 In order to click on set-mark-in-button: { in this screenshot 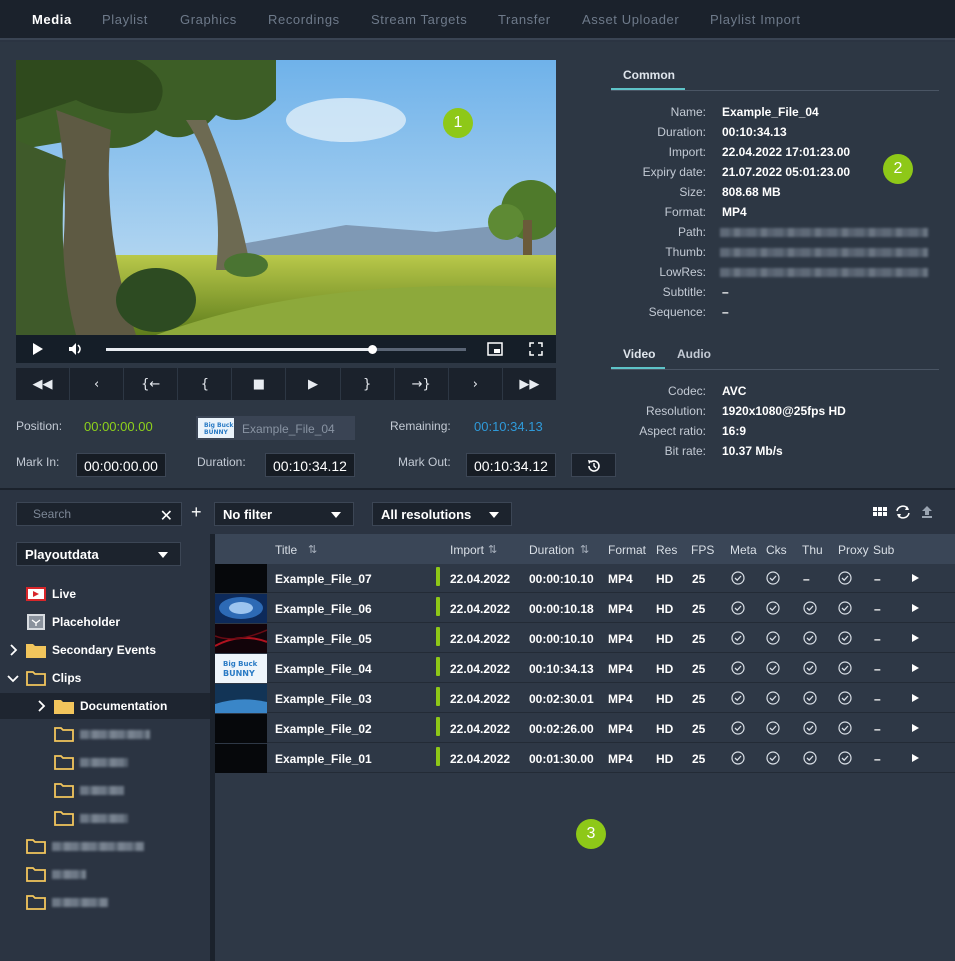, I will do `click(205, 384)`.